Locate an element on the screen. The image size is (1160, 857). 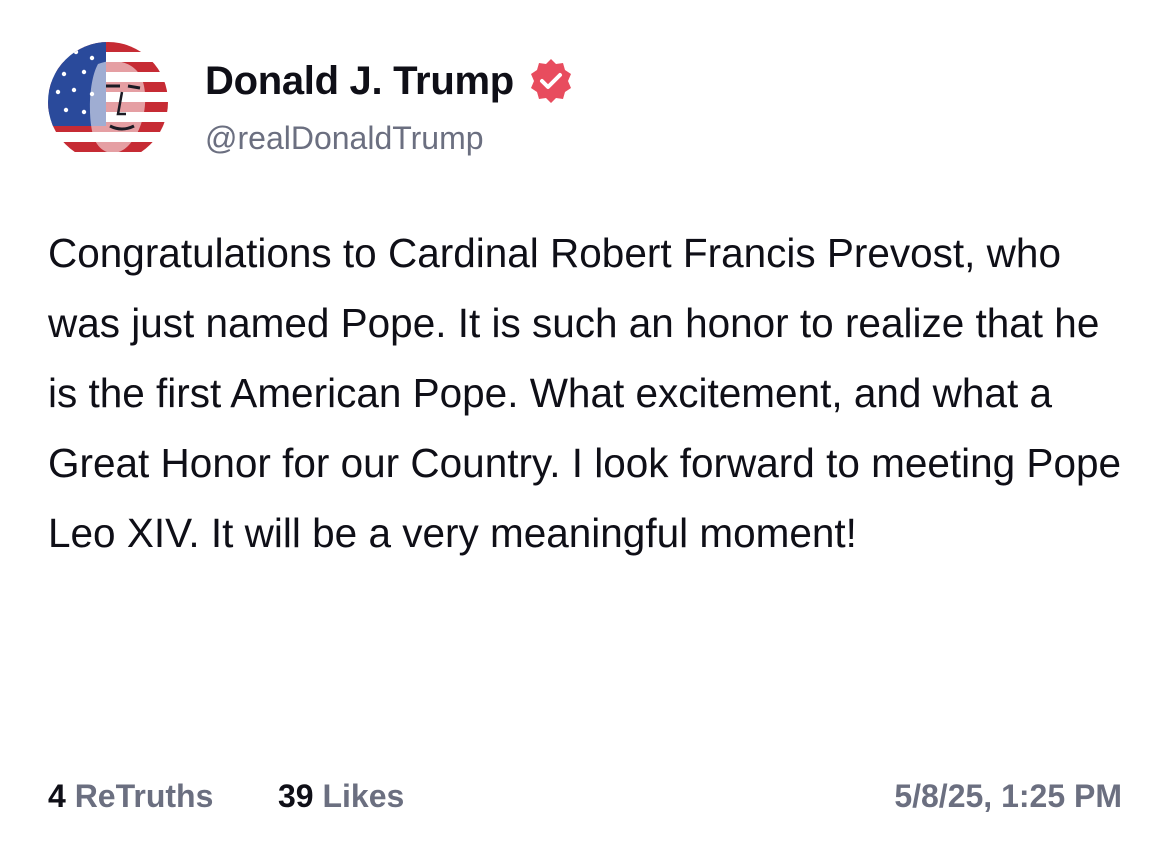
handle: @realDonaldTrump is located at coordinates (344, 138).